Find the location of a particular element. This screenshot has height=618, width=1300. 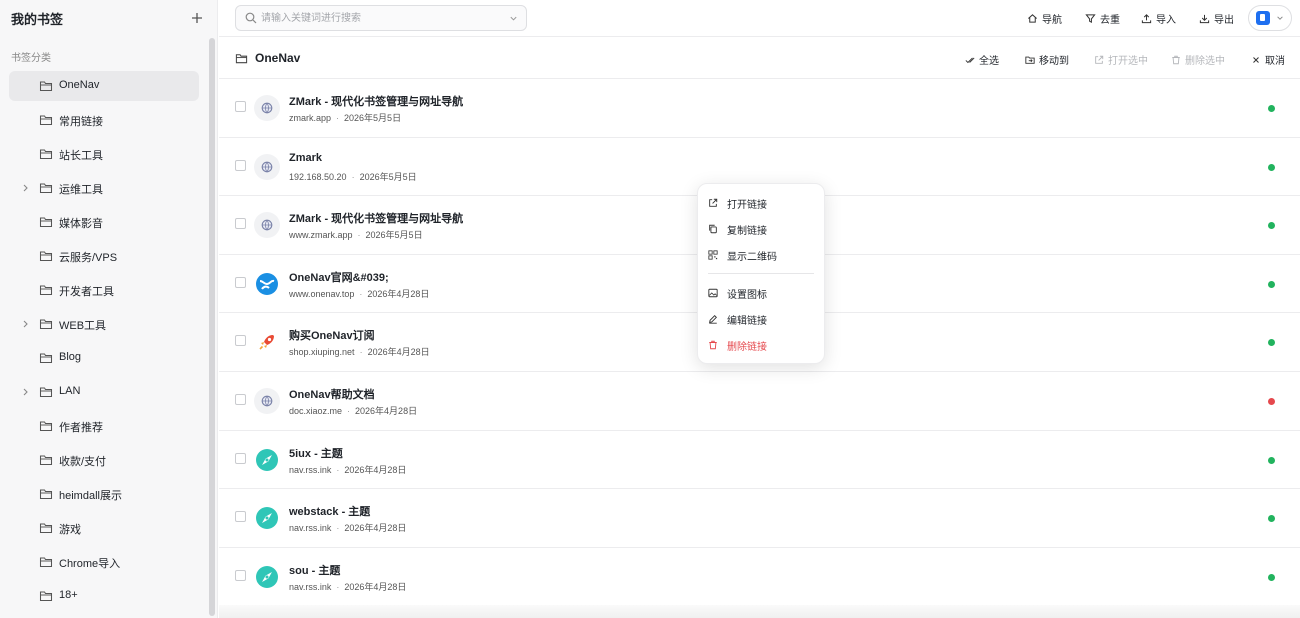

sidebar-item: 站长工具 is located at coordinates (104, 154).